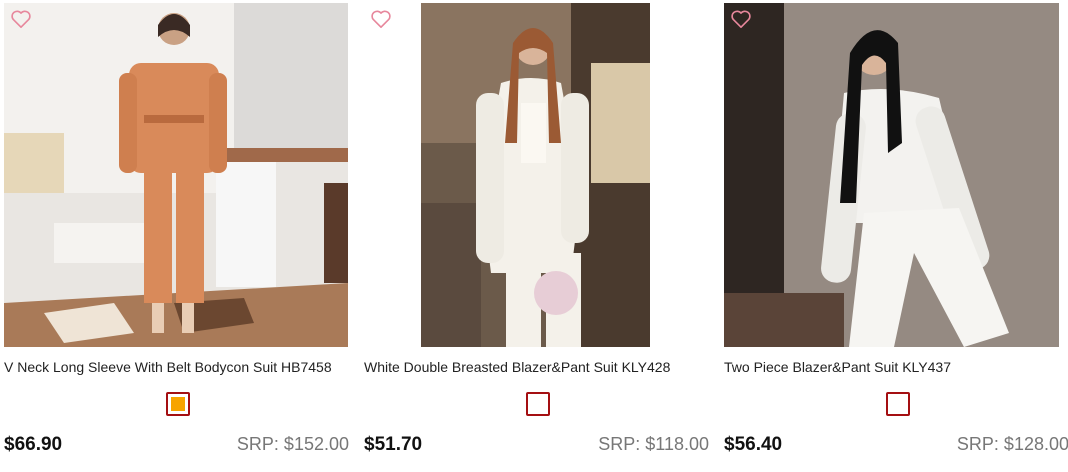 The width and height of the screenshot is (1068, 472). What do you see at coordinates (653, 444) in the screenshot?
I see `product-srp: SRP: $118.00` at bounding box center [653, 444].